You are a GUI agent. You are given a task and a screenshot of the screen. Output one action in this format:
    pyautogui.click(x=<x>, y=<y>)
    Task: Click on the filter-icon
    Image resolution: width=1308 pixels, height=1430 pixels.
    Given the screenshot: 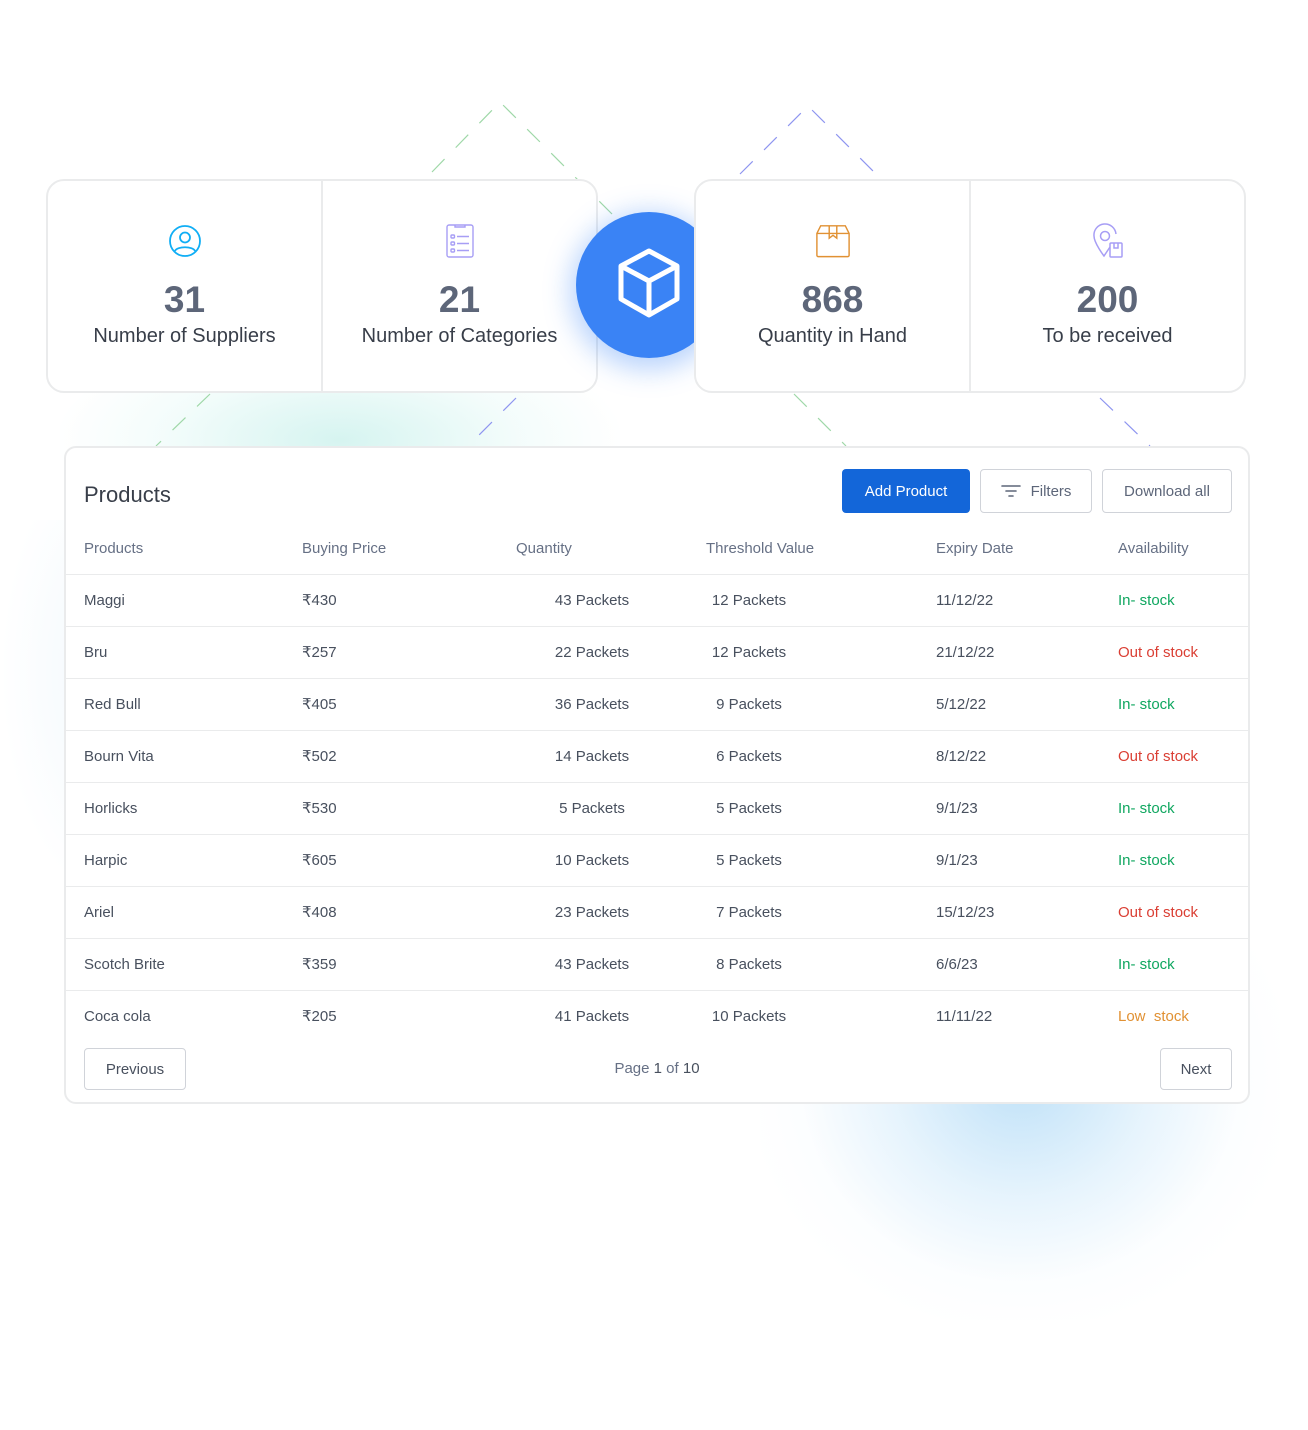 What is the action you would take?
    pyautogui.click(x=1010, y=491)
    